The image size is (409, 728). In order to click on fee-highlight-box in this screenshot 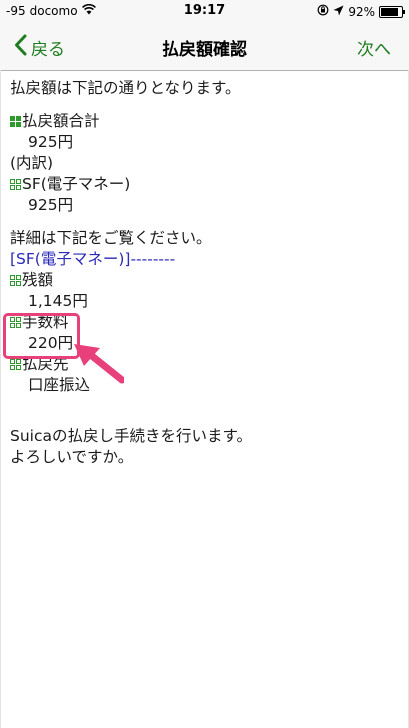, I will do `click(41, 336)`.